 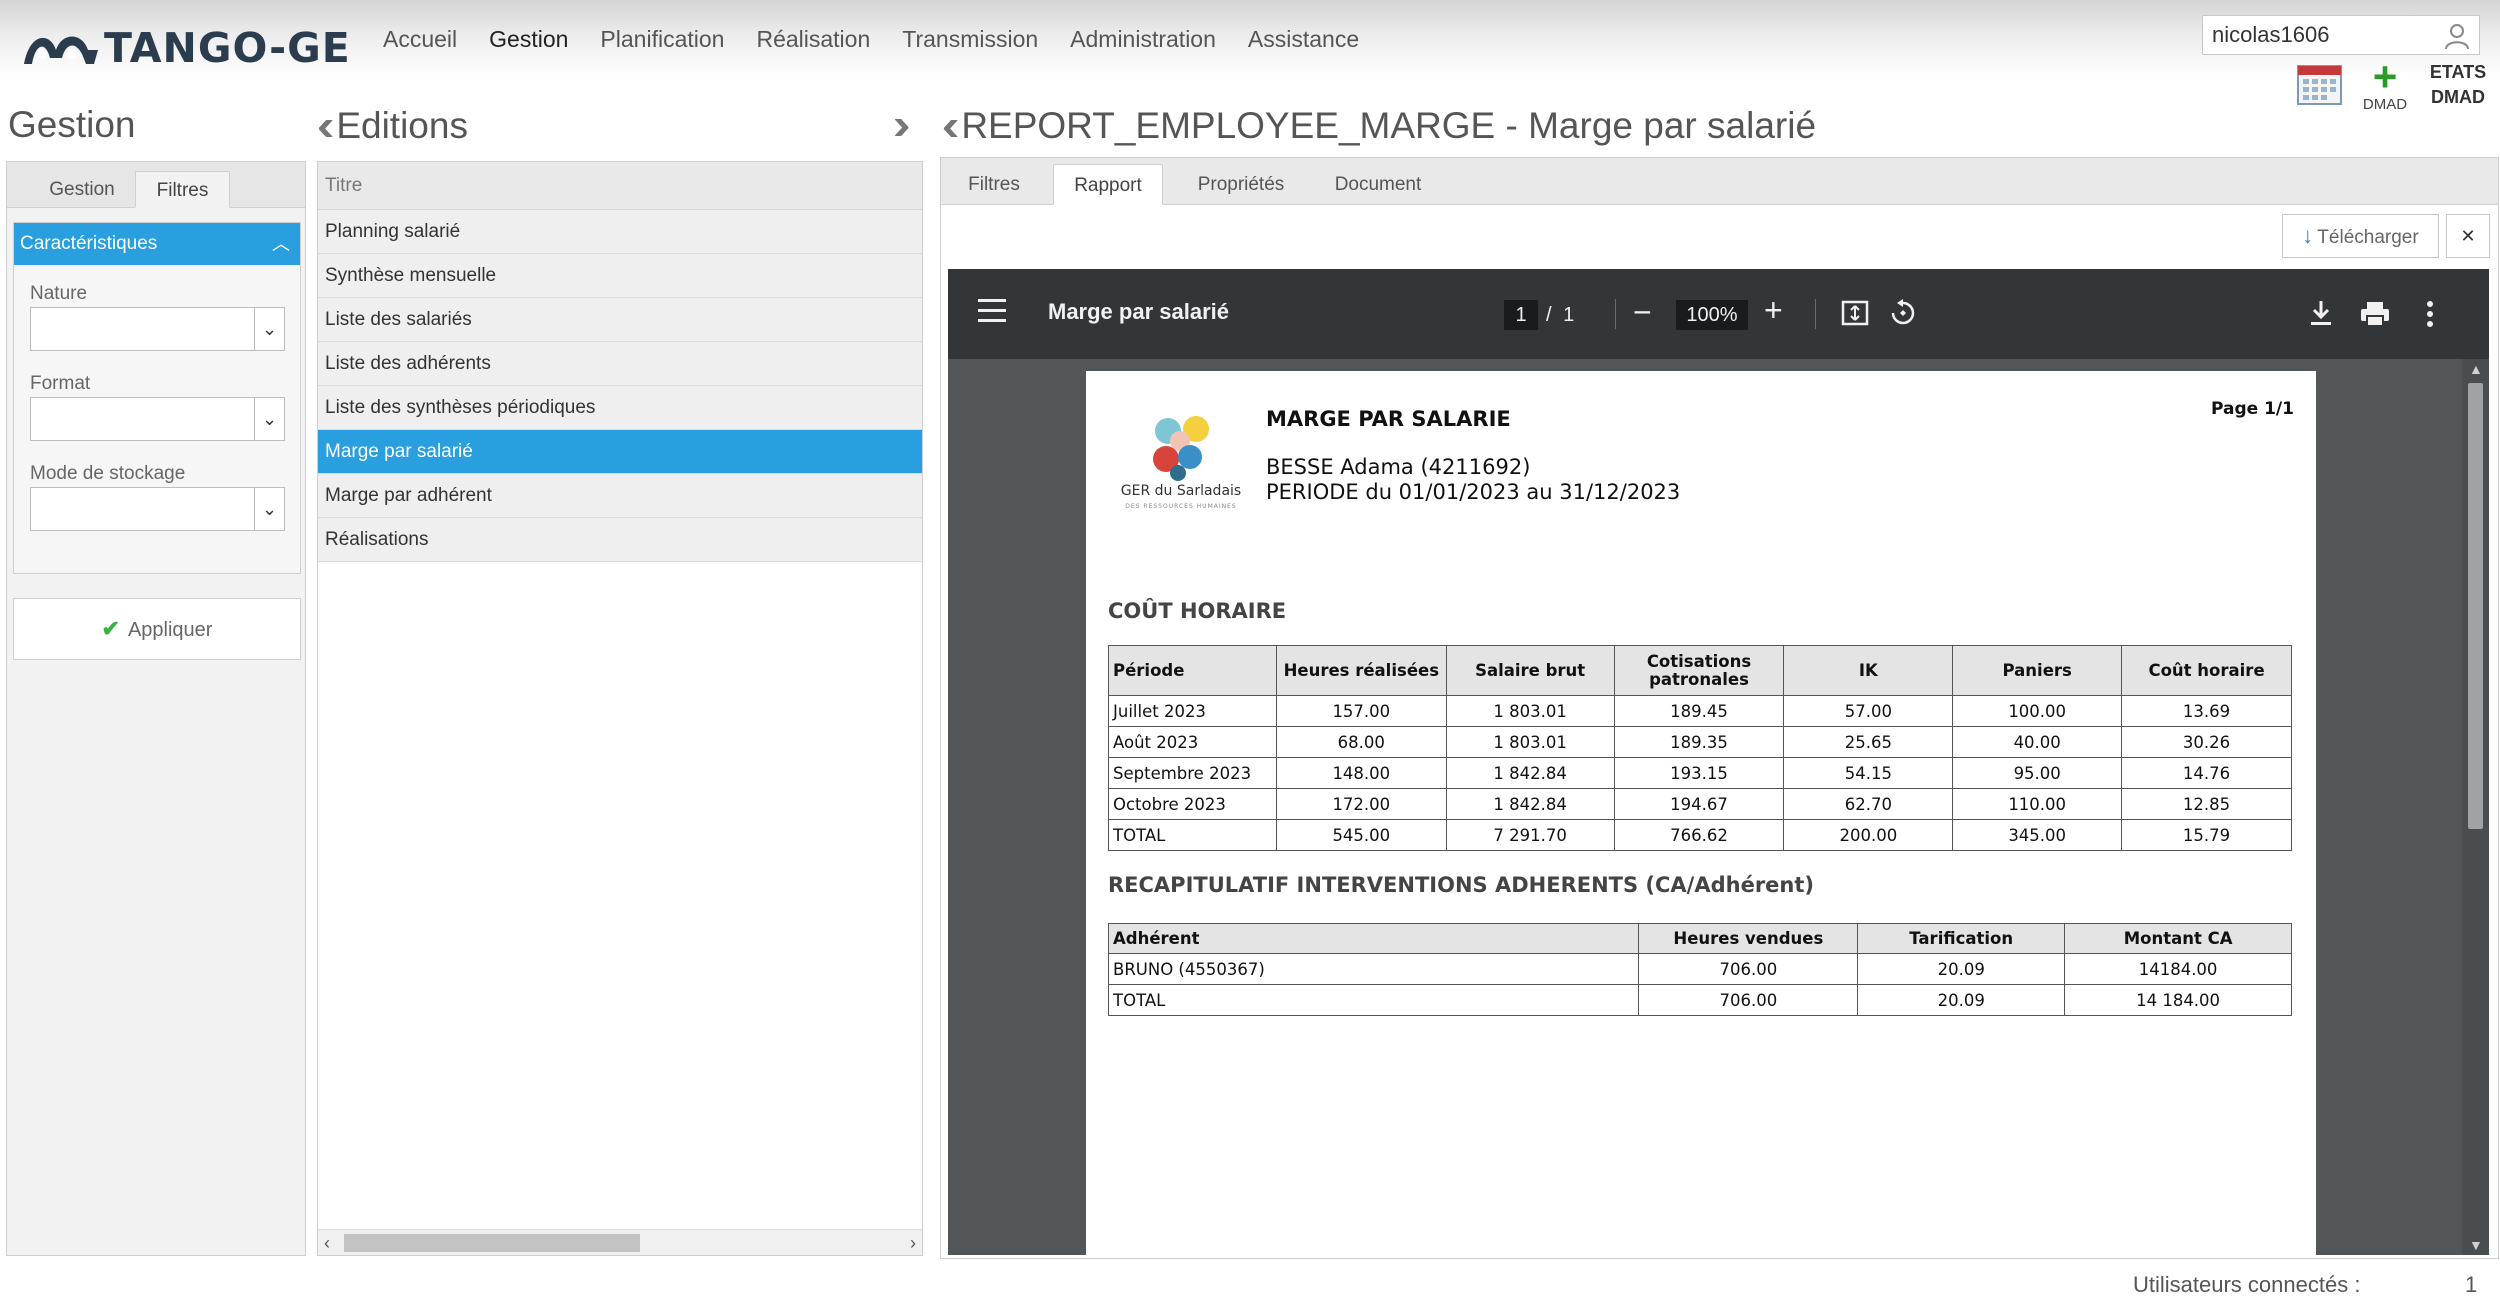 I want to click on fullscreen-button: ✕, so click(x=2468, y=236).